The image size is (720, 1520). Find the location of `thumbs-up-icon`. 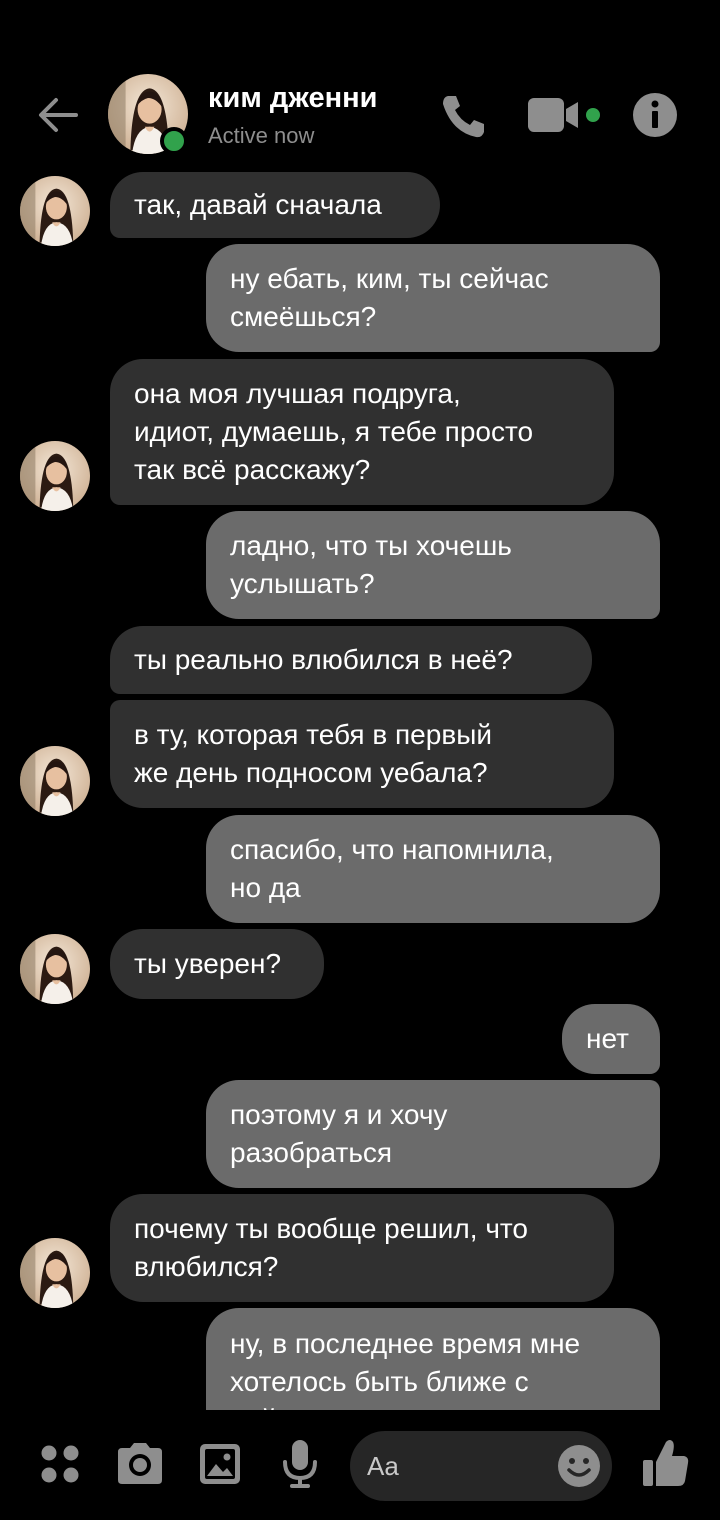

thumbs-up-icon is located at coordinates (665, 1463).